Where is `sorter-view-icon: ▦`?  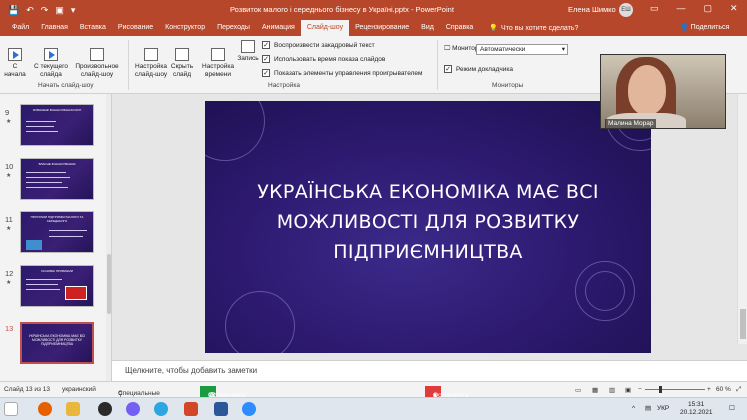 sorter-view-icon: ▦ is located at coordinates (595, 390).